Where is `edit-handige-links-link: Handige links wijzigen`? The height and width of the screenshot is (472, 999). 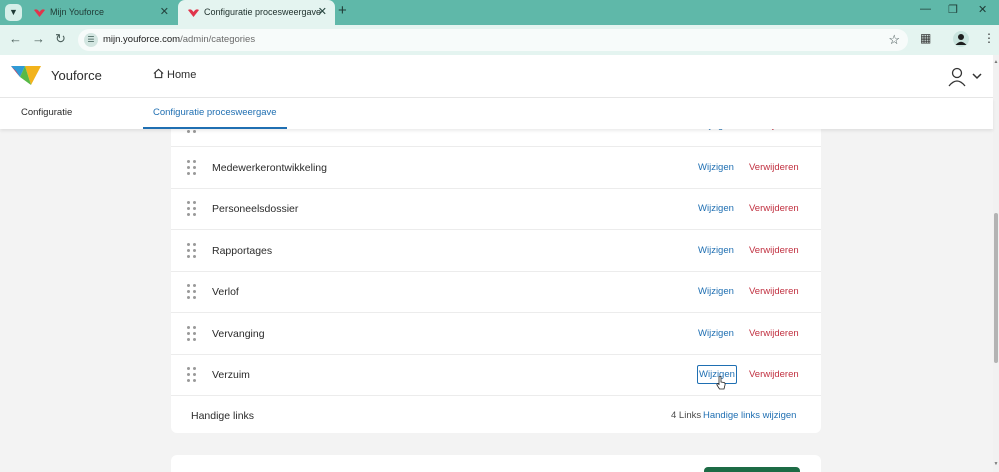 edit-handige-links-link: Handige links wijzigen is located at coordinates (749, 415).